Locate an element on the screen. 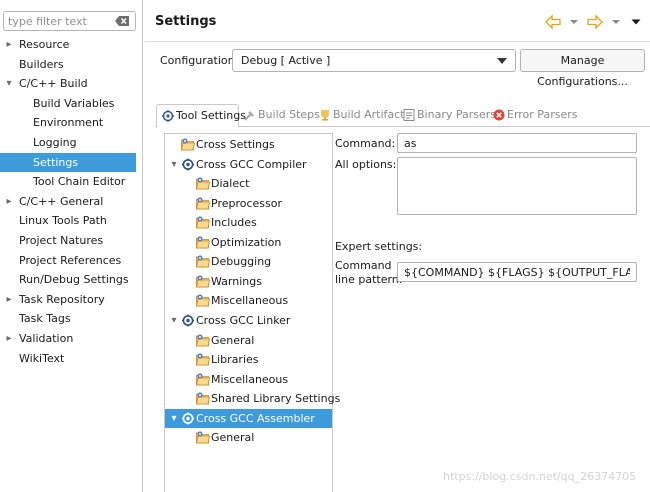  sidebar-item-build-variables: Build Variables is located at coordinates (68, 103).